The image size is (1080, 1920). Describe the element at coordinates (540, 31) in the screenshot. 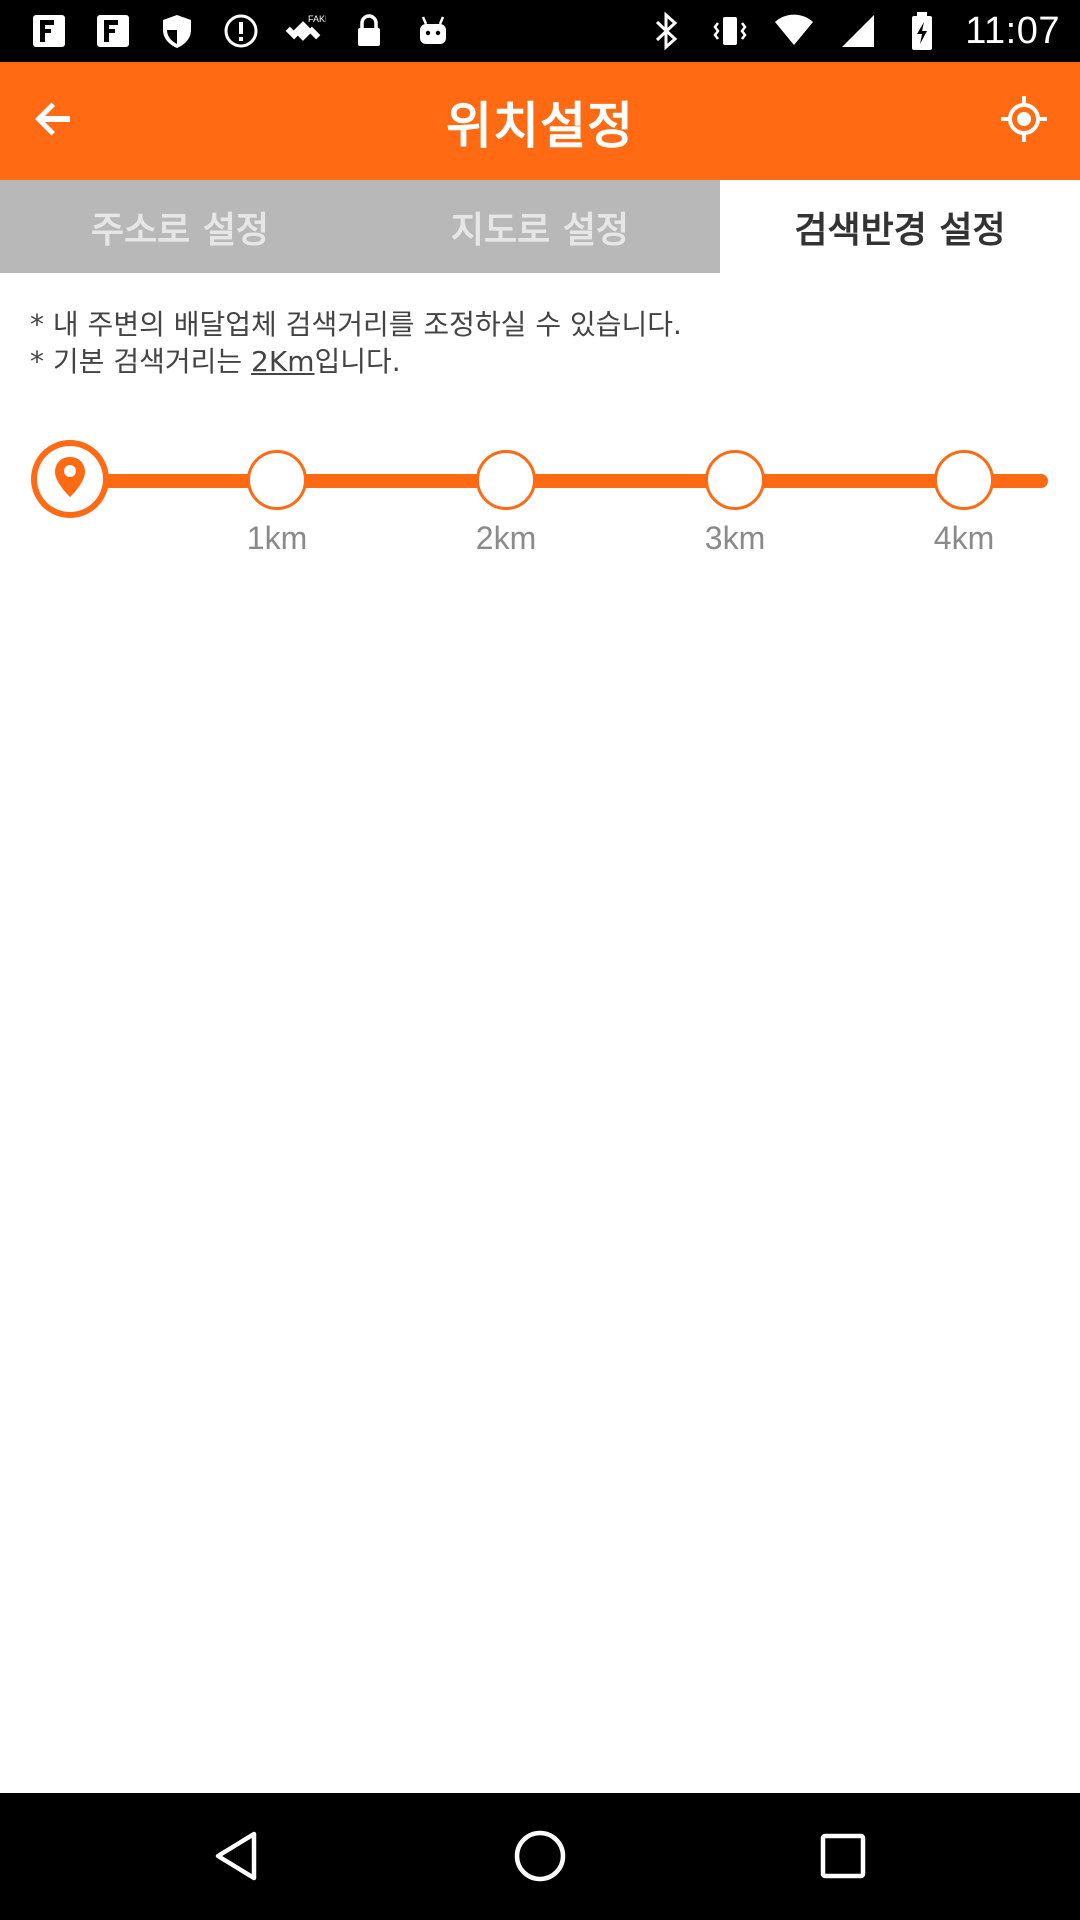

I see `status-bar: FAKE 11:07` at that location.